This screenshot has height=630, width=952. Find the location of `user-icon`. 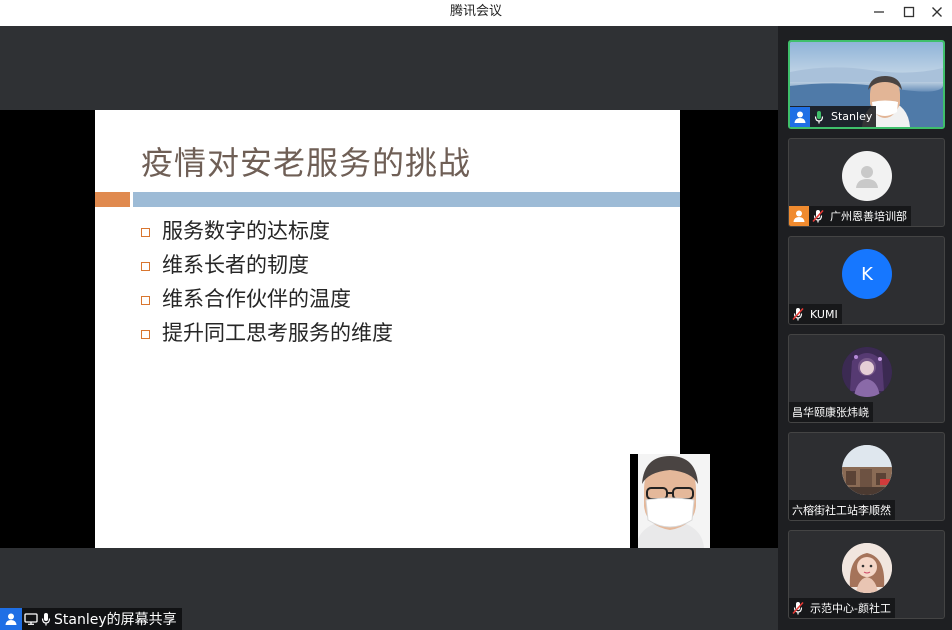

user-icon is located at coordinates (11, 619).